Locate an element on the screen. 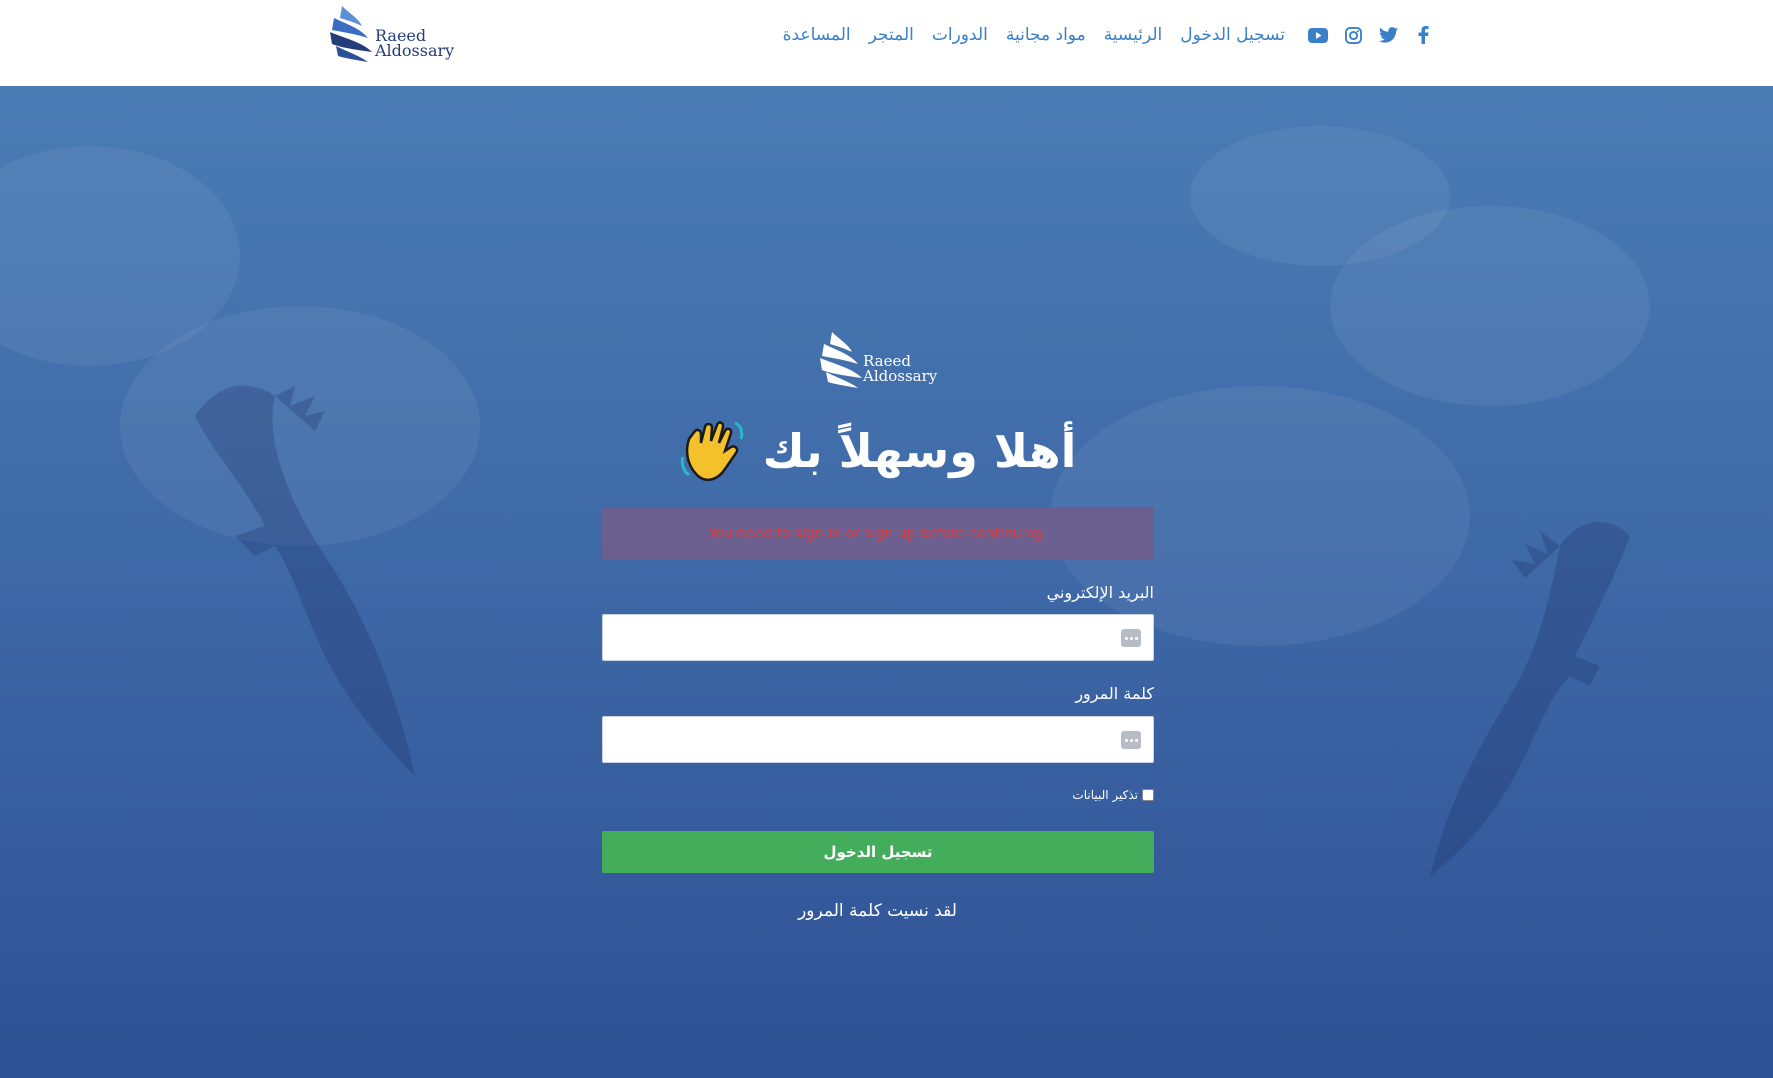 The height and width of the screenshot is (1078, 1773). login-submit-button: تسجيل الدخول is located at coordinates (878, 852).